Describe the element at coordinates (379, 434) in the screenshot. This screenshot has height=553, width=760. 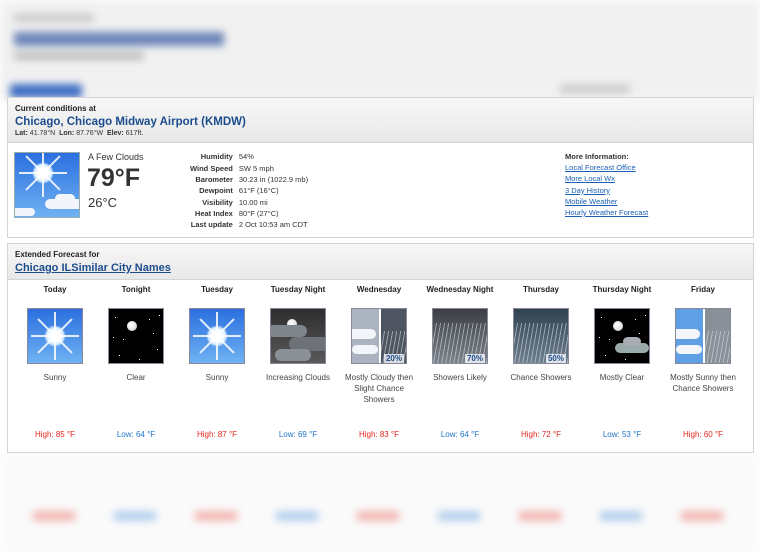
I see `high-temperature: High: 83 °F` at that location.